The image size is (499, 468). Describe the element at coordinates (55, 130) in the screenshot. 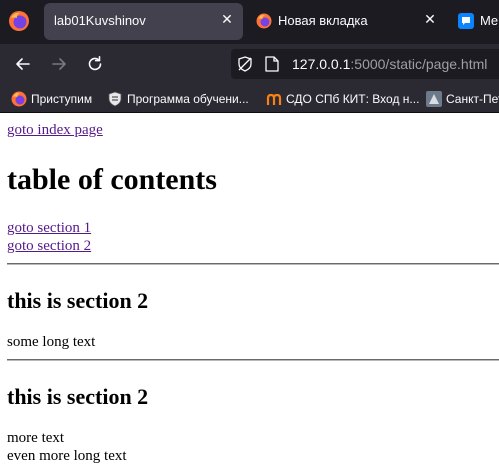

I see `index-link: goto index page` at that location.